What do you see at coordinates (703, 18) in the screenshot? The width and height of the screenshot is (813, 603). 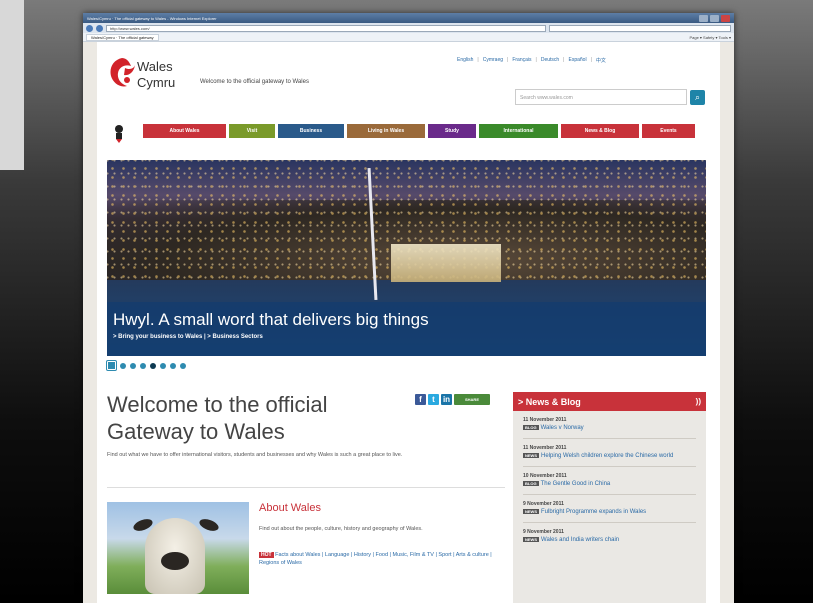 I see `minimize-button` at bounding box center [703, 18].